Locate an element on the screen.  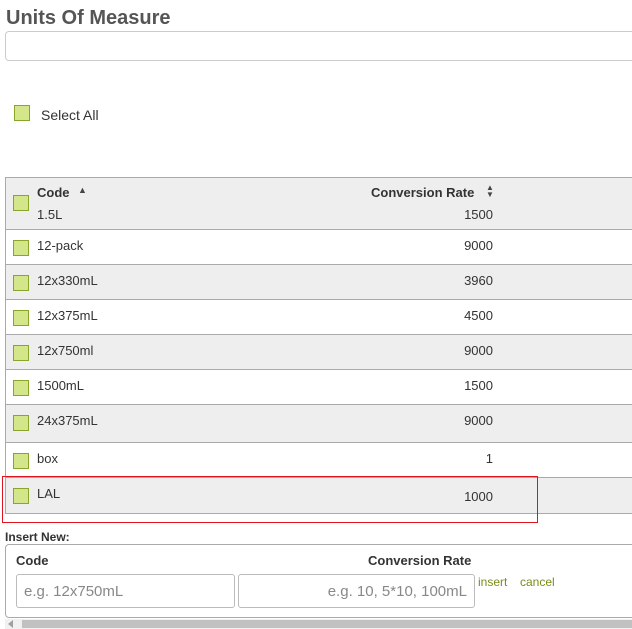
column-header-code: Code is located at coordinates (53, 192).